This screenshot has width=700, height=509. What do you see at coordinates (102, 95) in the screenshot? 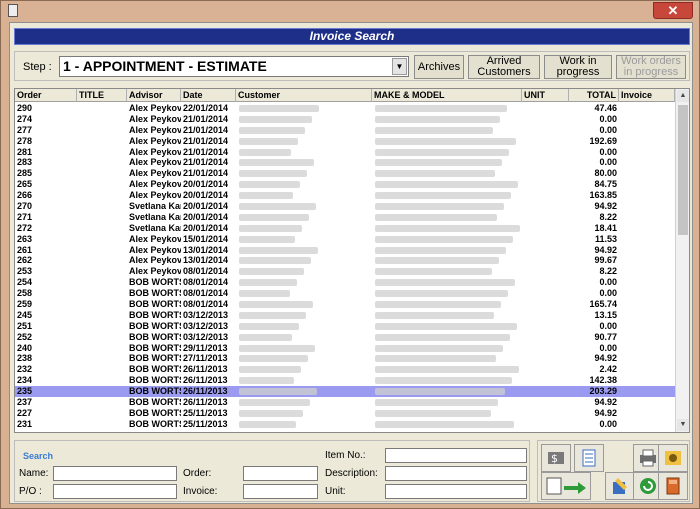
I see `column-header-title: TITLE` at bounding box center [102, 95].